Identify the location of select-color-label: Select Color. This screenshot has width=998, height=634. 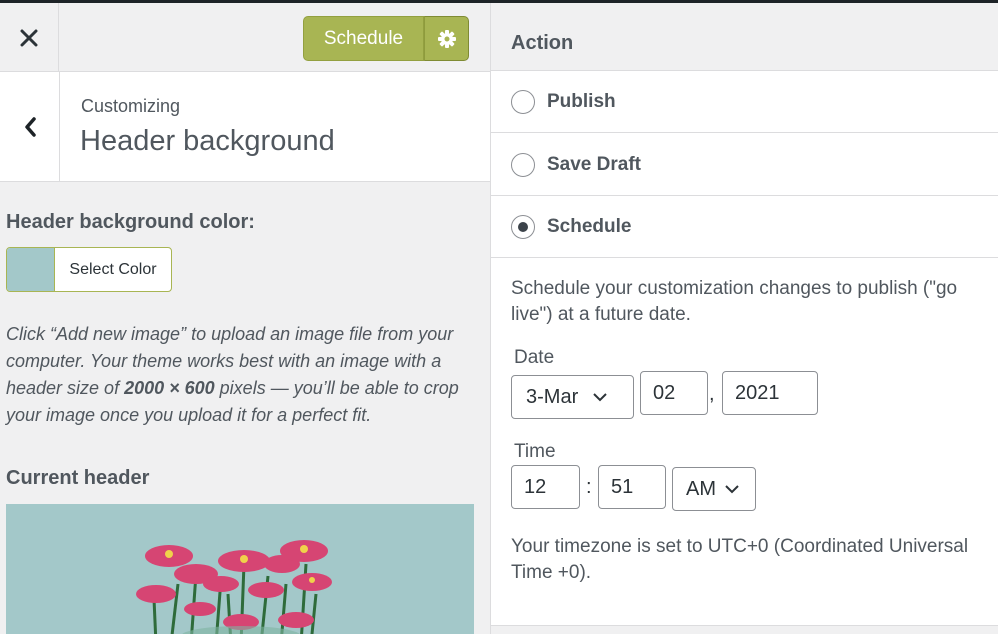
(113, 269).